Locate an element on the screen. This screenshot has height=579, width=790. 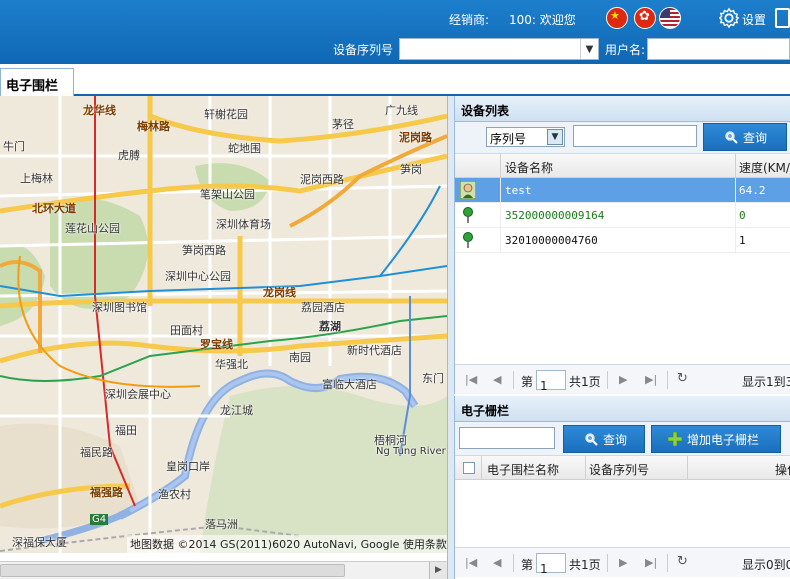
device-search-toolbar: 序列号 ▼ 查询 is located at coordinates (622, 138).